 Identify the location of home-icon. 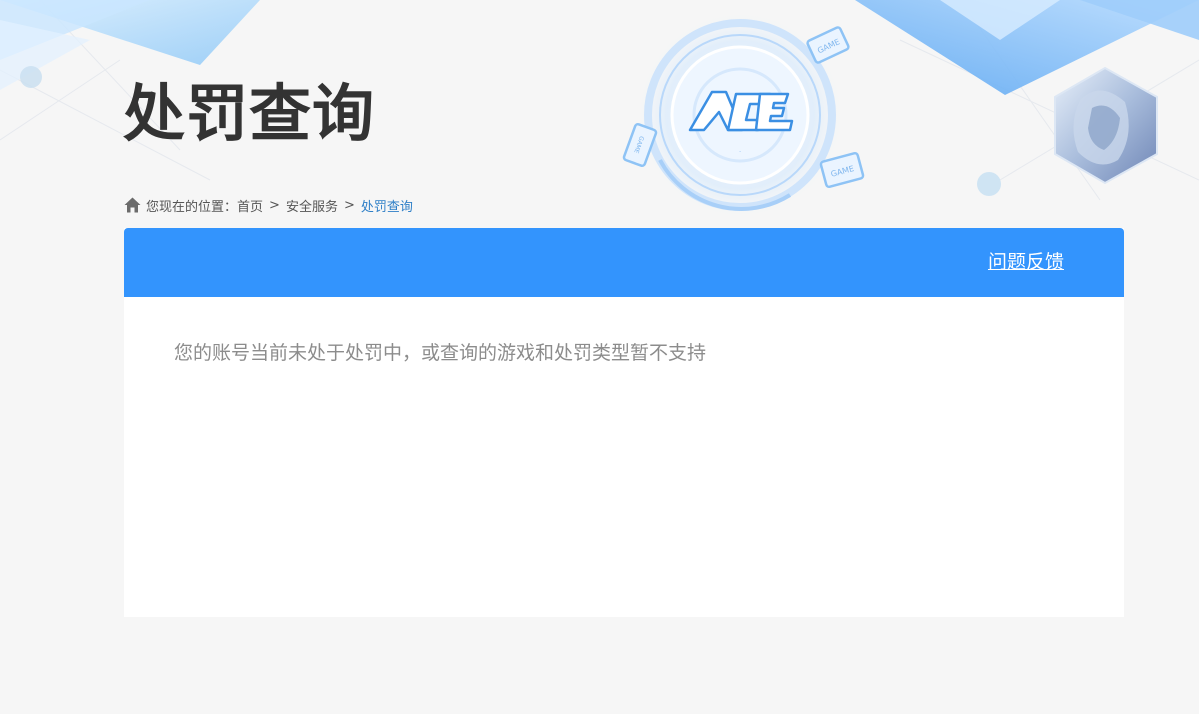
(132, 205).